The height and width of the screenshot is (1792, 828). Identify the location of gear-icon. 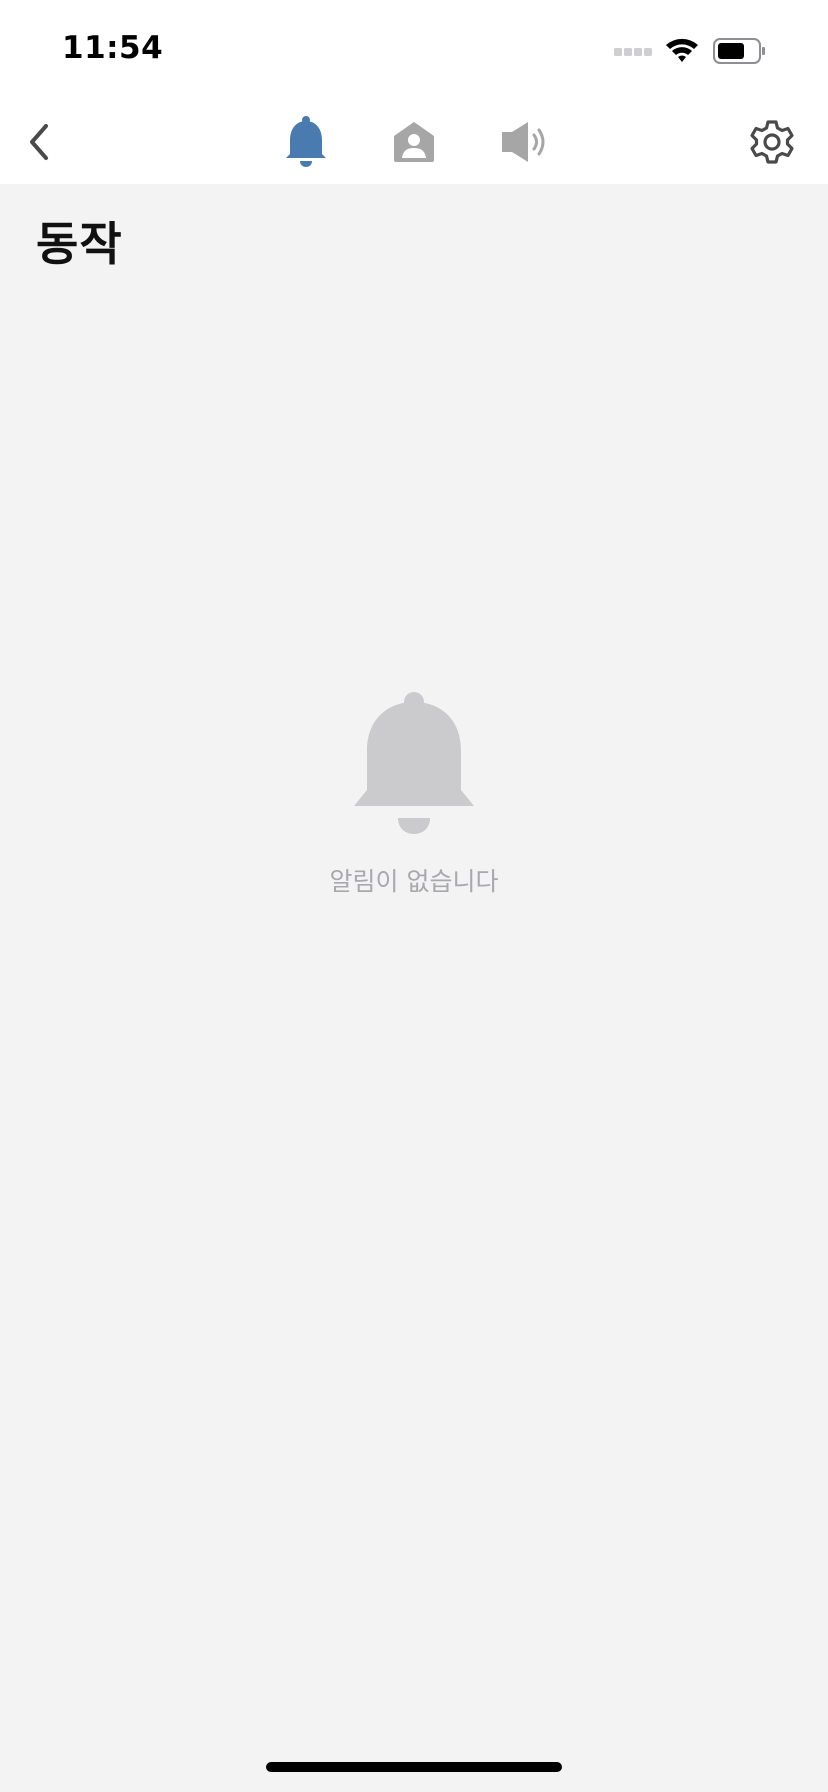
(772, 142).